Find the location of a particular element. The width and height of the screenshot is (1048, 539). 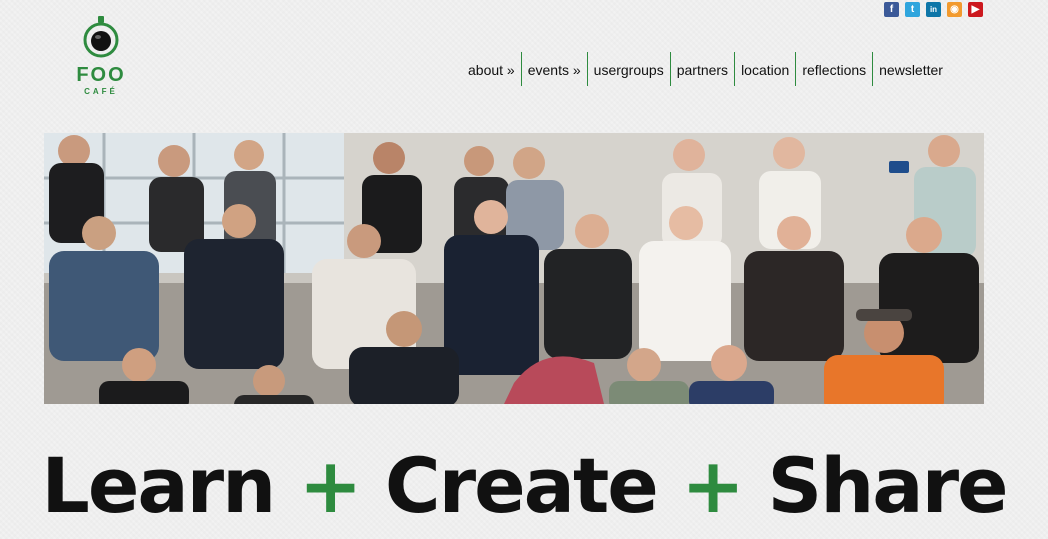

brand-sub: CAFÉ is located at coordinates (101, 91).